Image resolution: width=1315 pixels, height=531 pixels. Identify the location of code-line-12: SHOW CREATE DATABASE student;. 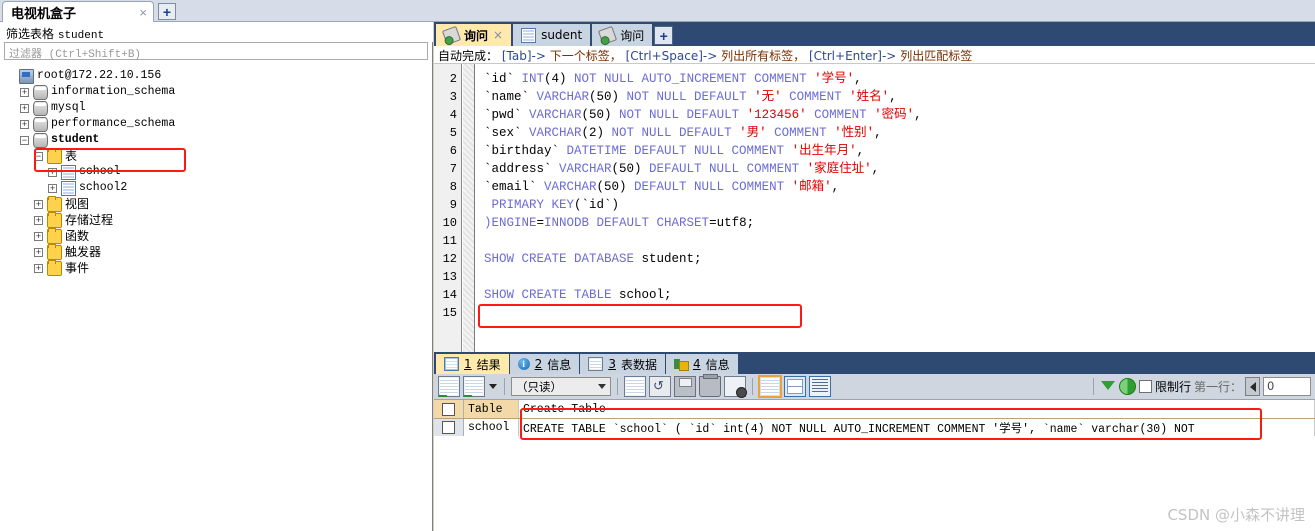
(593, 259).